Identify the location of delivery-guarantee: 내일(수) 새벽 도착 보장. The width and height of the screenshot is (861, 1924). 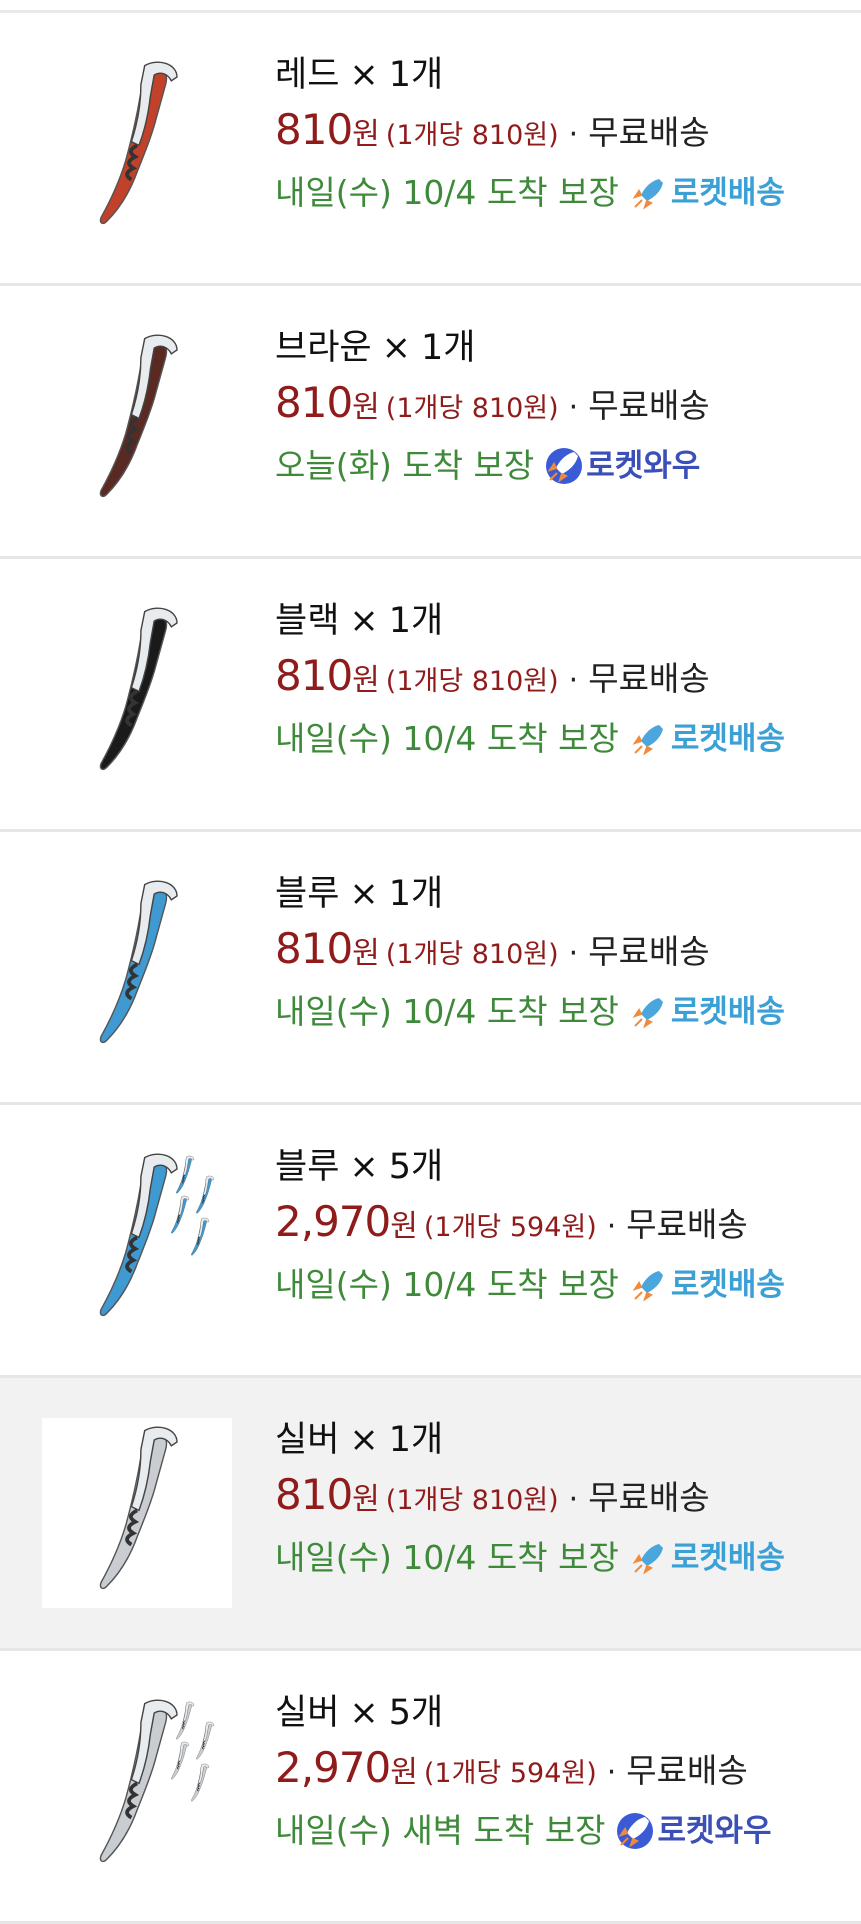
(440, 1830).